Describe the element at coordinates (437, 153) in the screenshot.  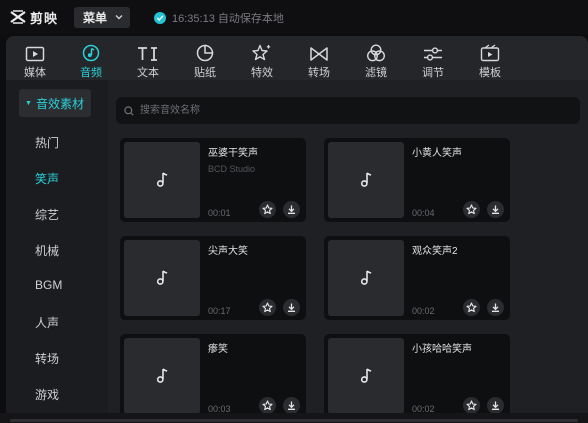
I see `sound-name: 小黄人笑声` at that location.